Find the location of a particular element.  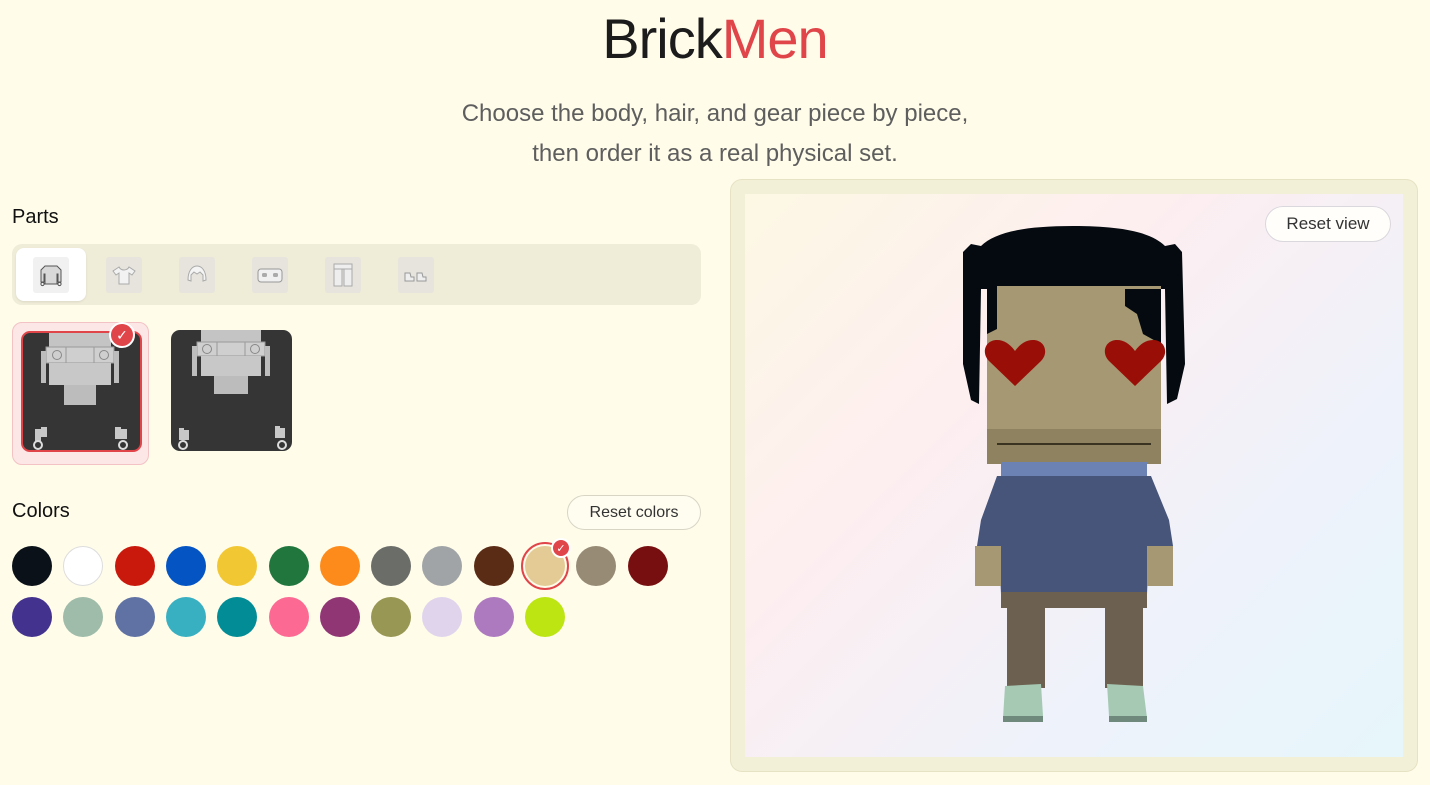

face-icon is located at coordinates (270, 274).